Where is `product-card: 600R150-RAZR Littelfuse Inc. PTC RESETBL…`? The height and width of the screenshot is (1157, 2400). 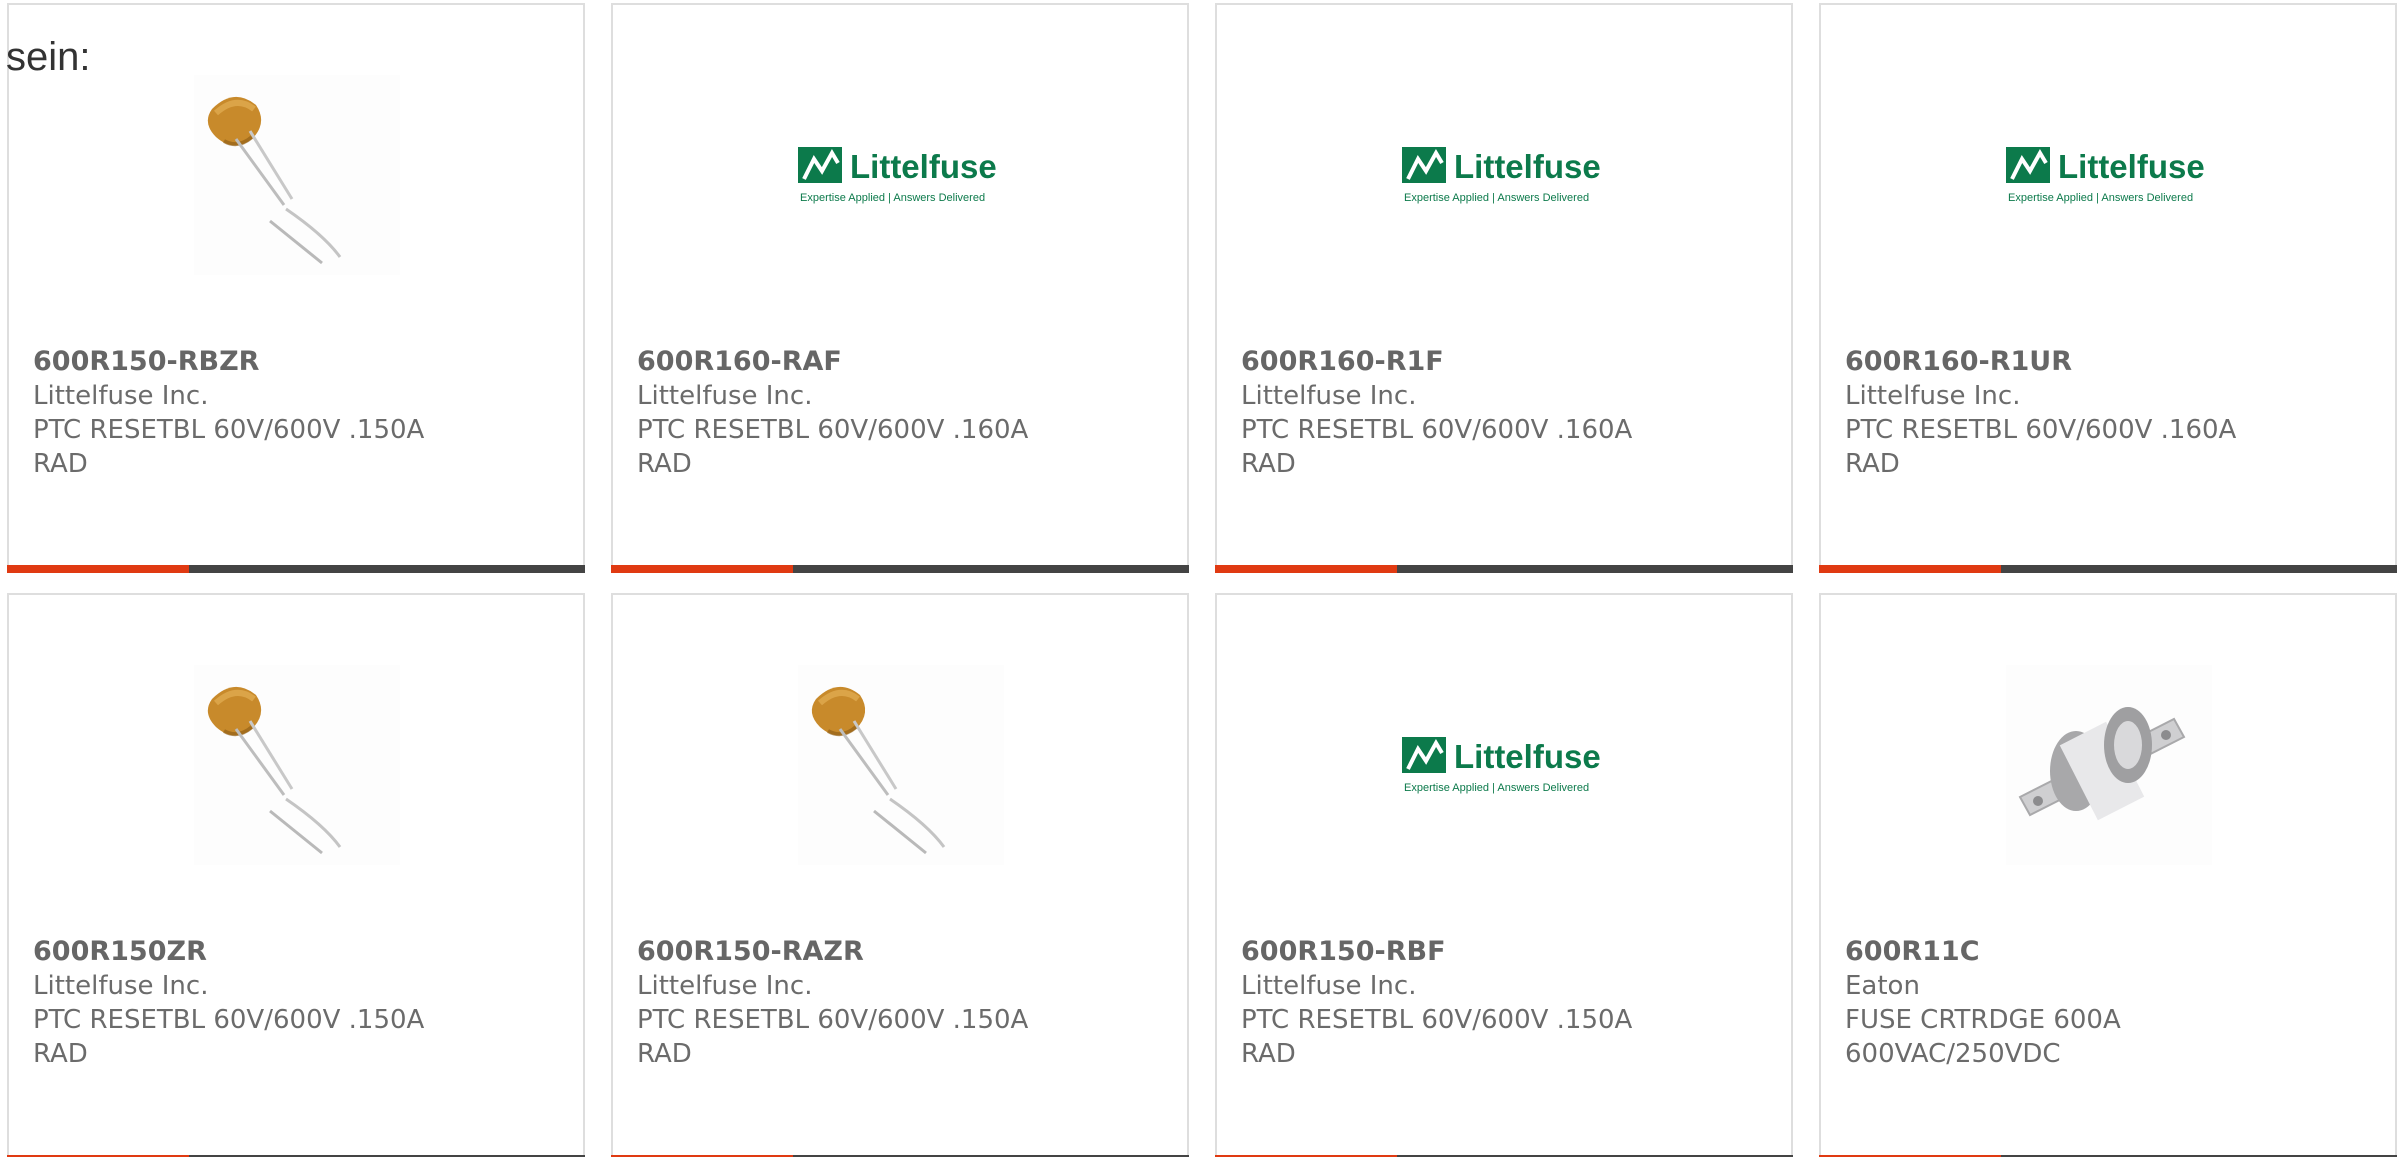
product-card: 600R150-RAZR Littelfuse Inc. PTC RESETBL… is located at coordinates (900, 875).